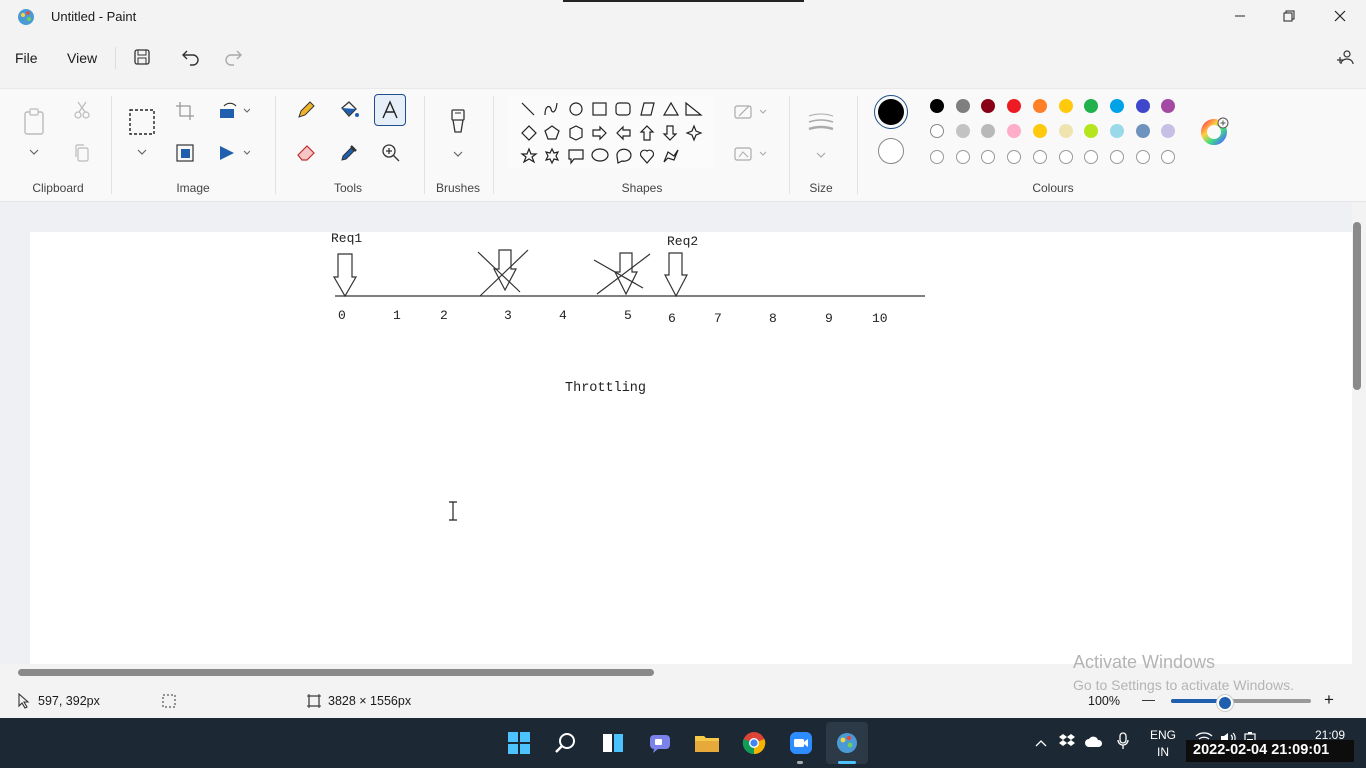  I want to click on paint-taskbar-button, so click(847, 743).